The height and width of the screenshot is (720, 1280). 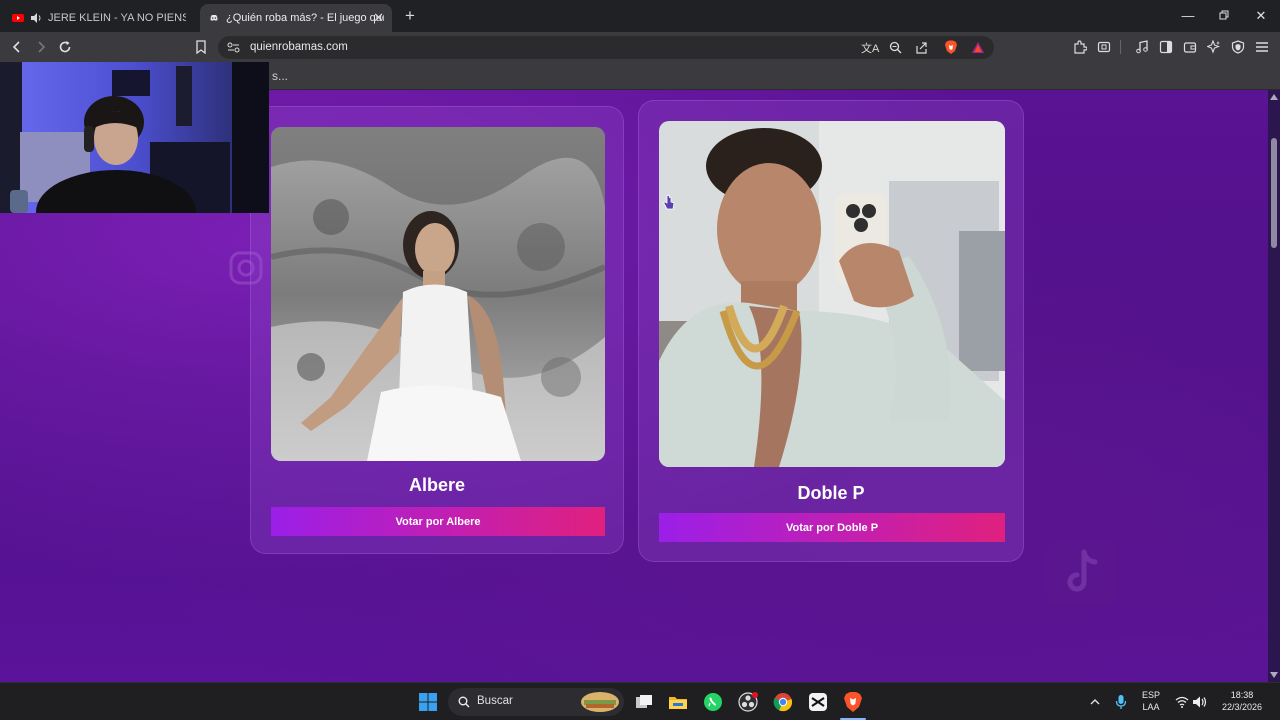 I want to click on whatsapp-icon, so click(x=713, y=702).